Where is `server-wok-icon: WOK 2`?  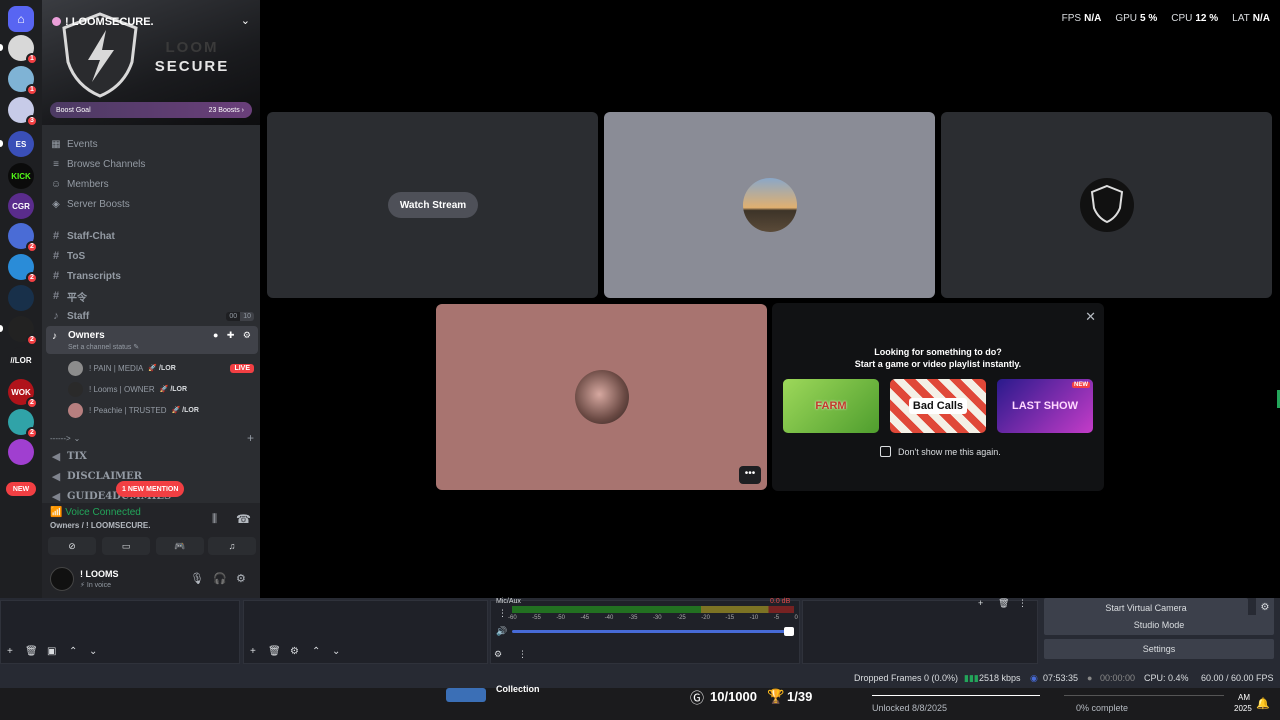 server-wok-icon: WOK 2 is located at coordinates (23, 394).